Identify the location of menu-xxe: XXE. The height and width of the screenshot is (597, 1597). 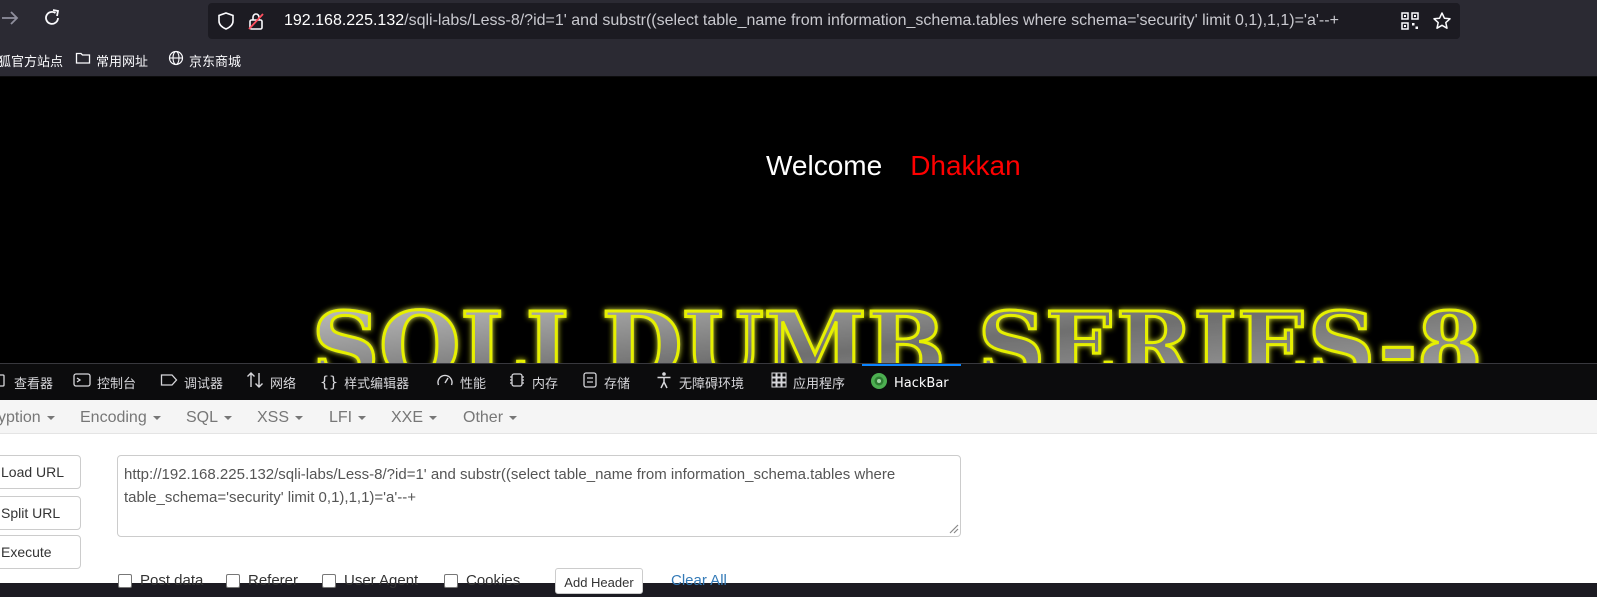
(414, 418).